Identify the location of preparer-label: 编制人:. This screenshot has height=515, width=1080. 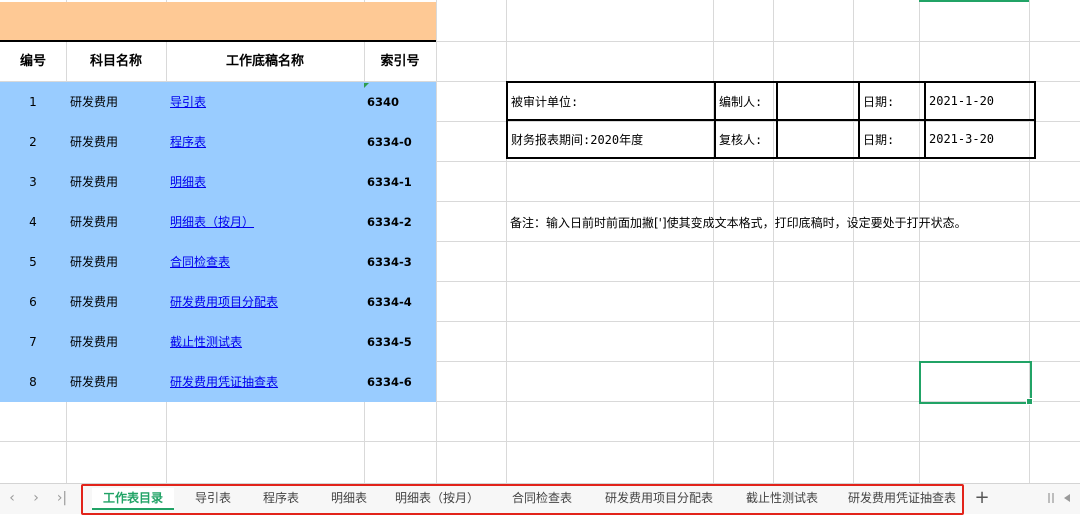
(746, 101).